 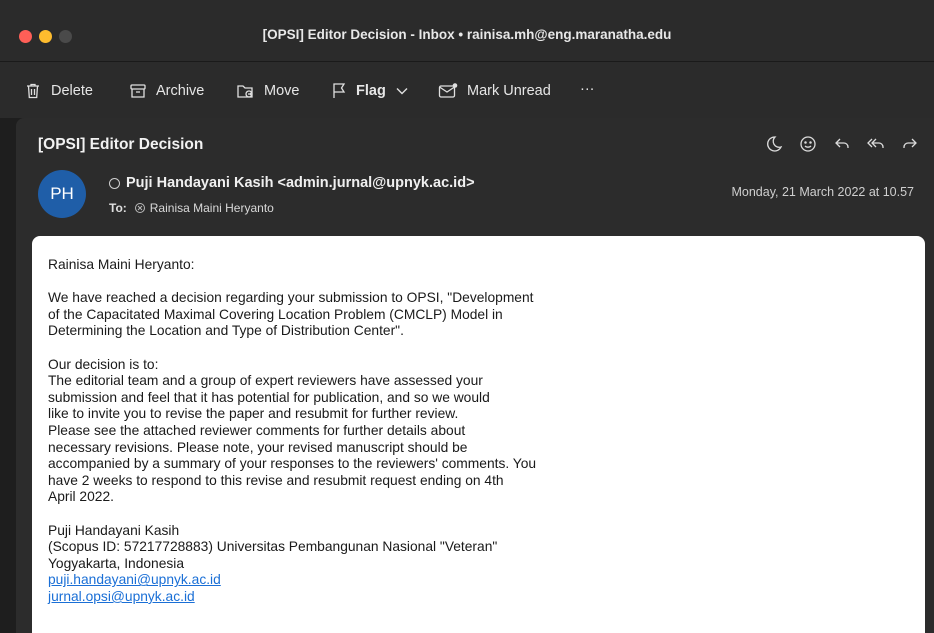 I want to click on recipient-status-icon, so click(x=139, y=208).